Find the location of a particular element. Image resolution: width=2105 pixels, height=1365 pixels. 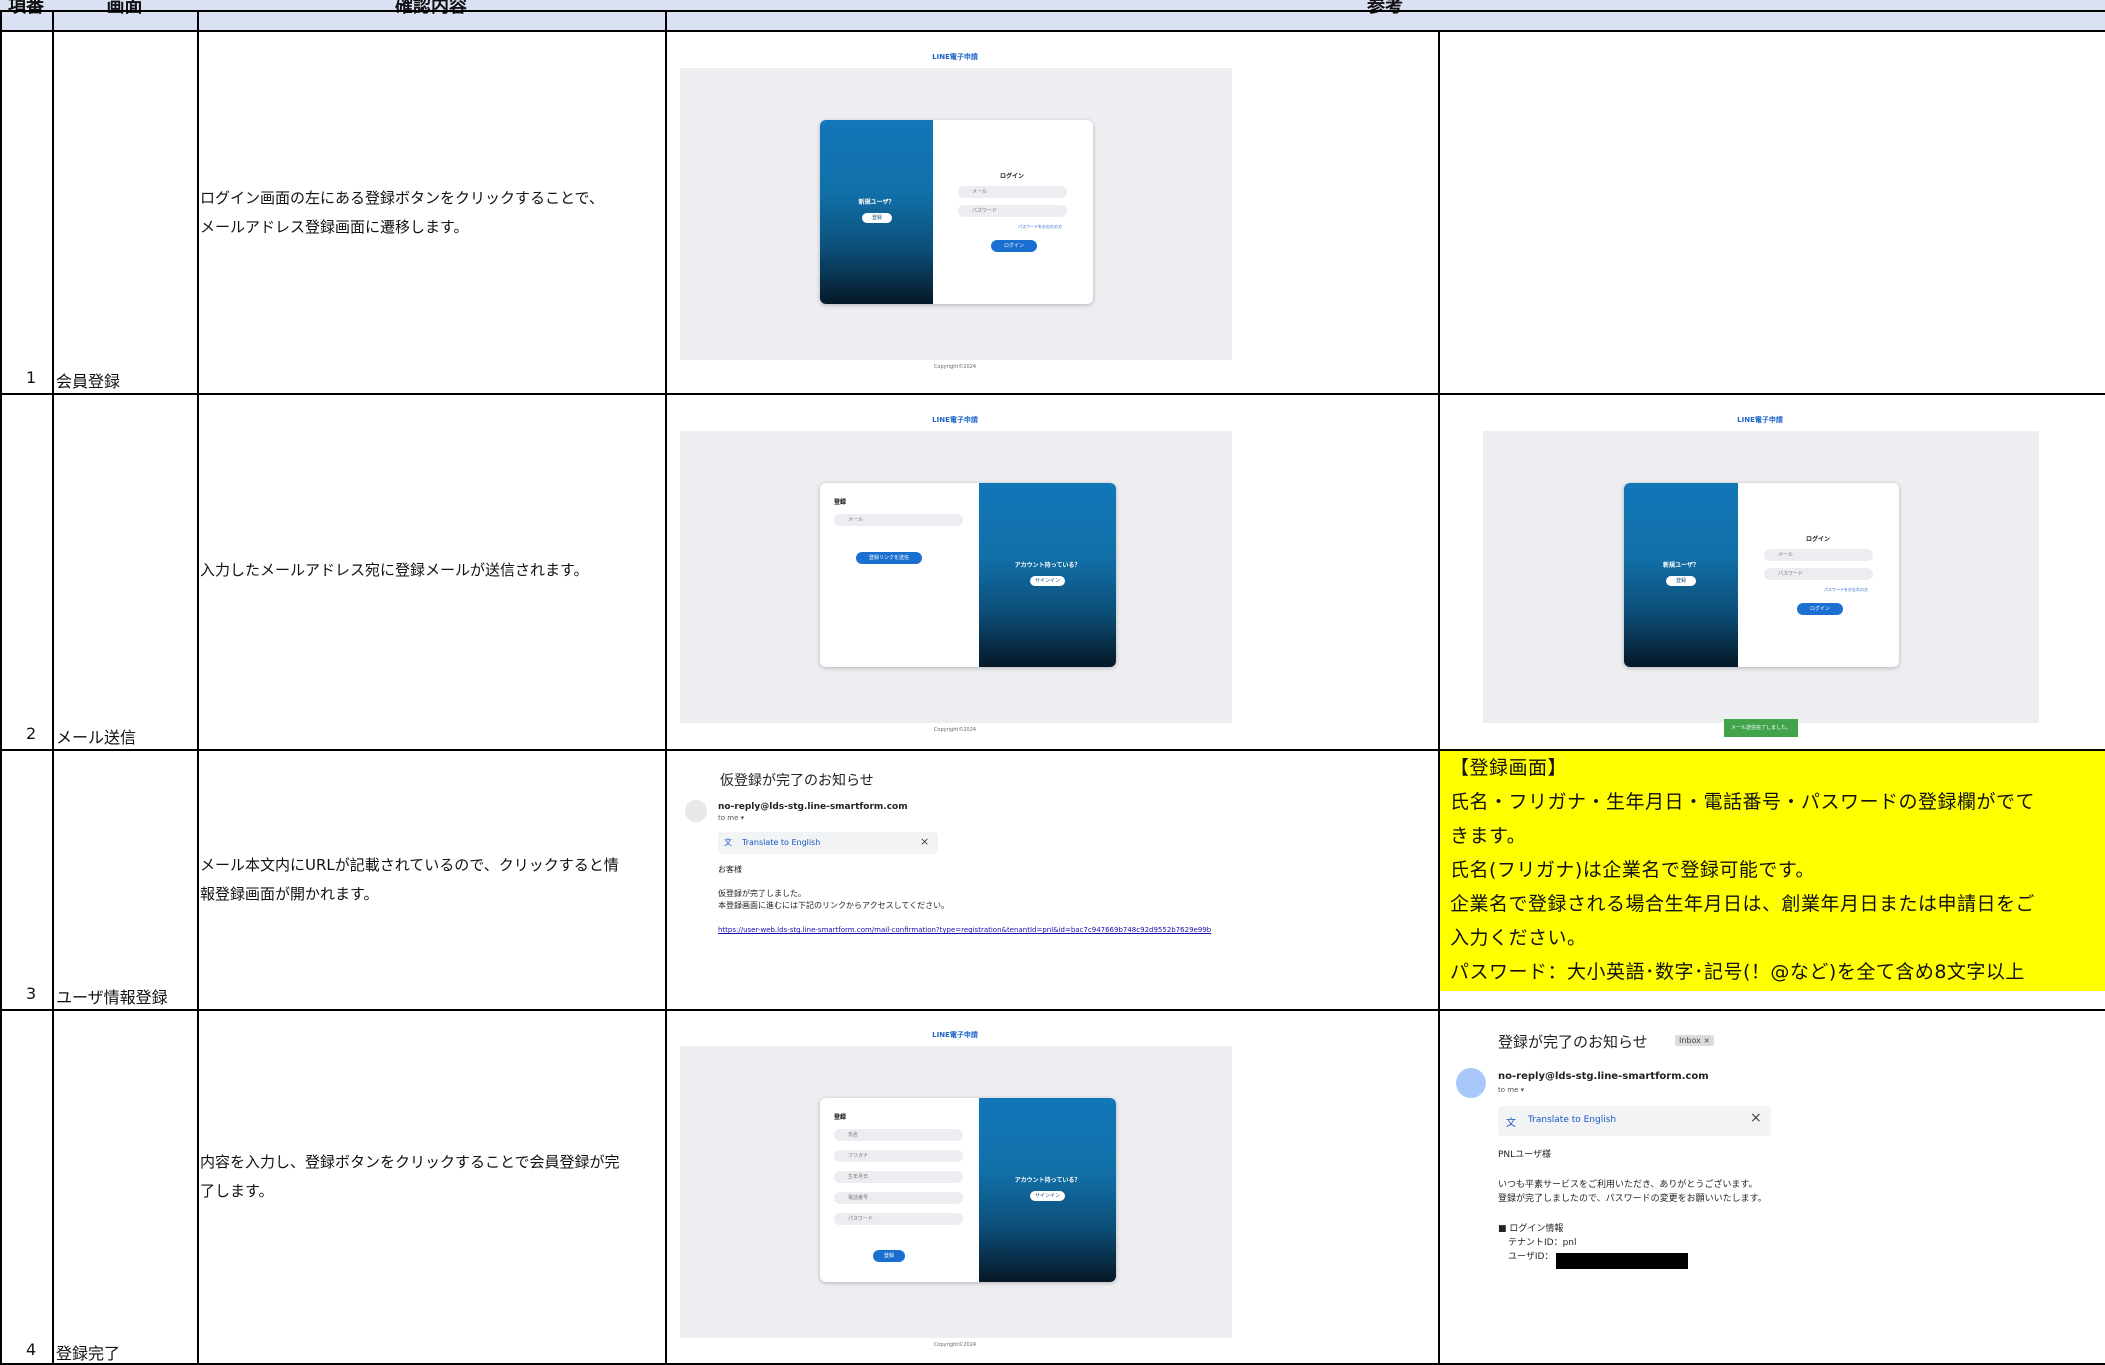

phone-field: 電話番号 is located at coordinates (898, 1198).